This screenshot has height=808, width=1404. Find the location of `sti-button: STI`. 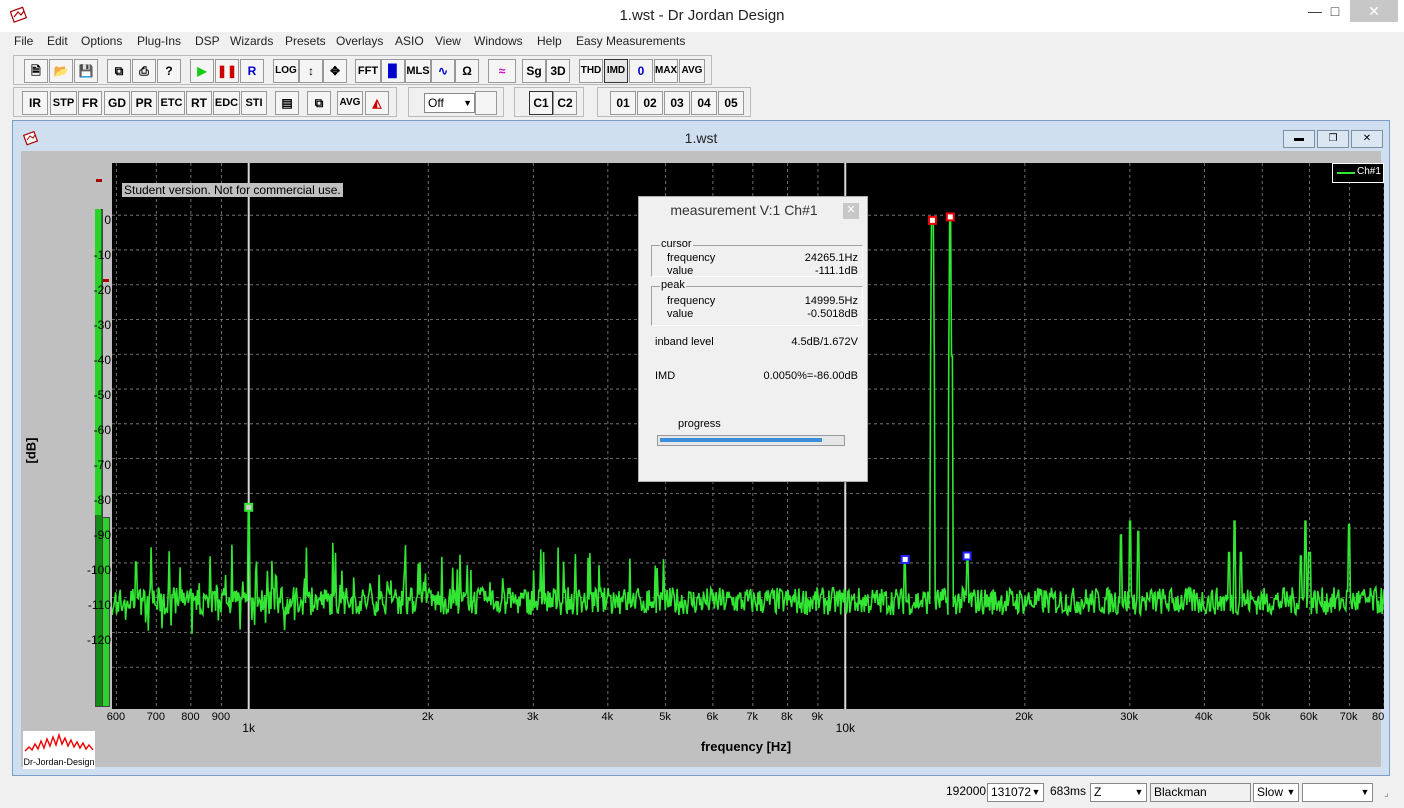

sti-button: STI is located at coordinates (254, 103).